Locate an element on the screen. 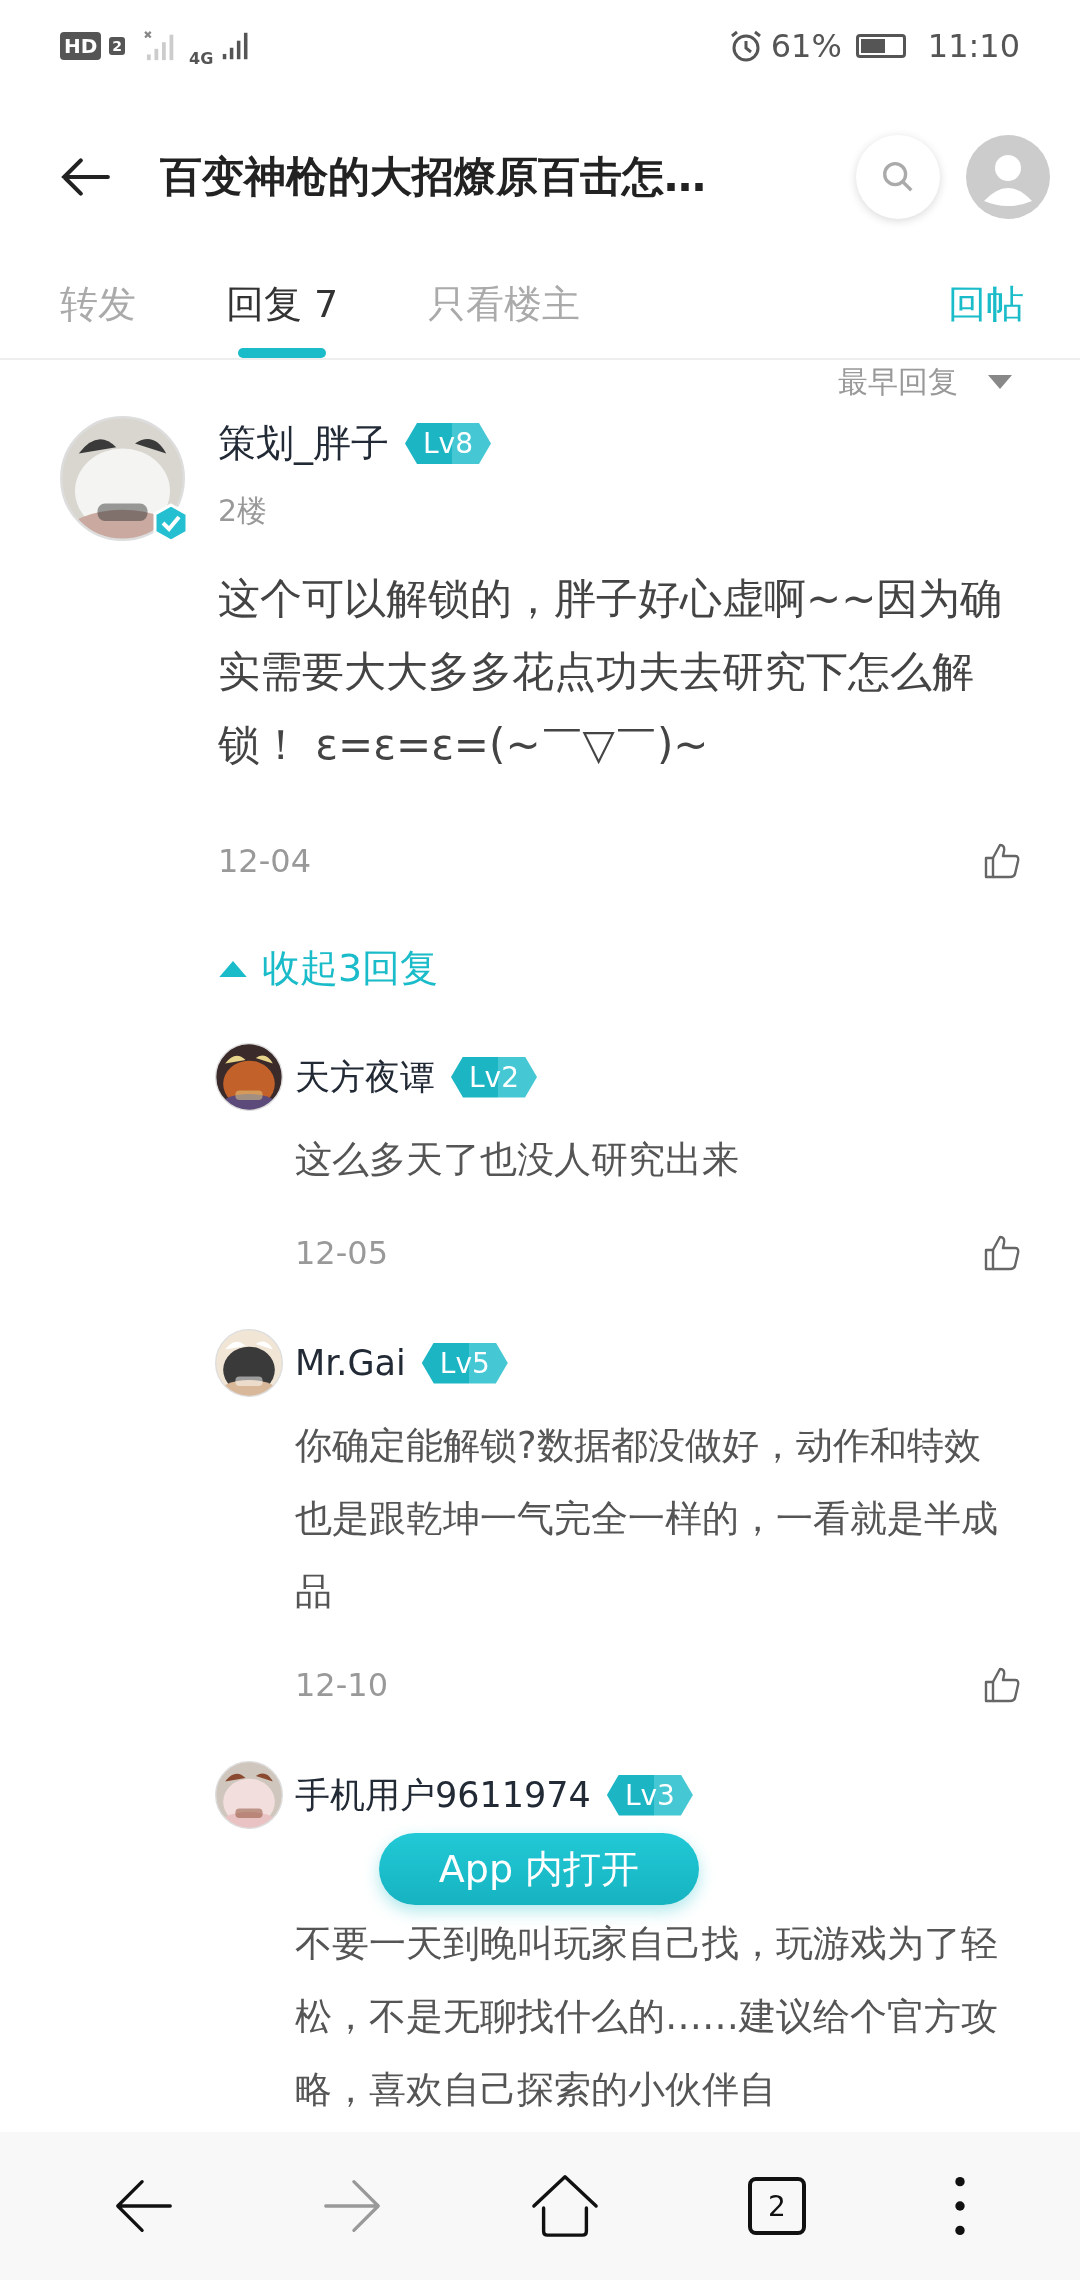  network-label: 4G is located at coordinates (201, 58).